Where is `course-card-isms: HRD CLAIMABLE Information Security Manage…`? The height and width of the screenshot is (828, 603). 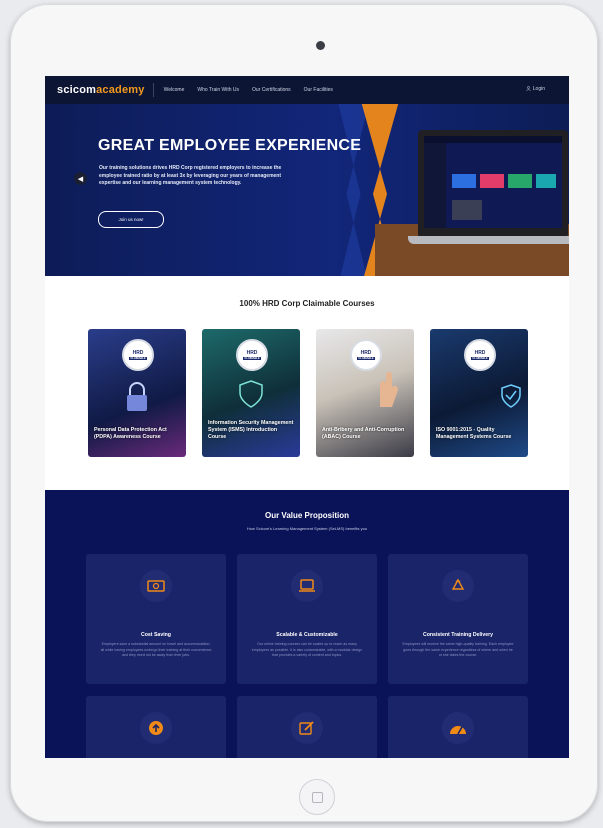 course-card-isms: HRD CLAIMABLE Information Security Manage… is located at coordinates (251, 393).